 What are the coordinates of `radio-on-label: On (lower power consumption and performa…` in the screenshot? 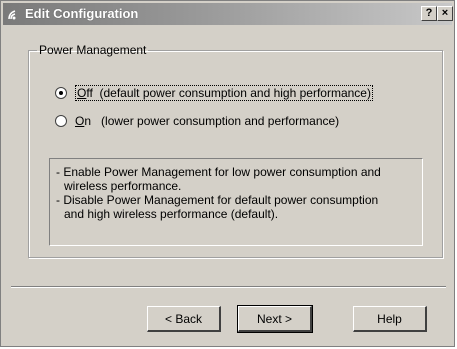 It's located at (207, 121).